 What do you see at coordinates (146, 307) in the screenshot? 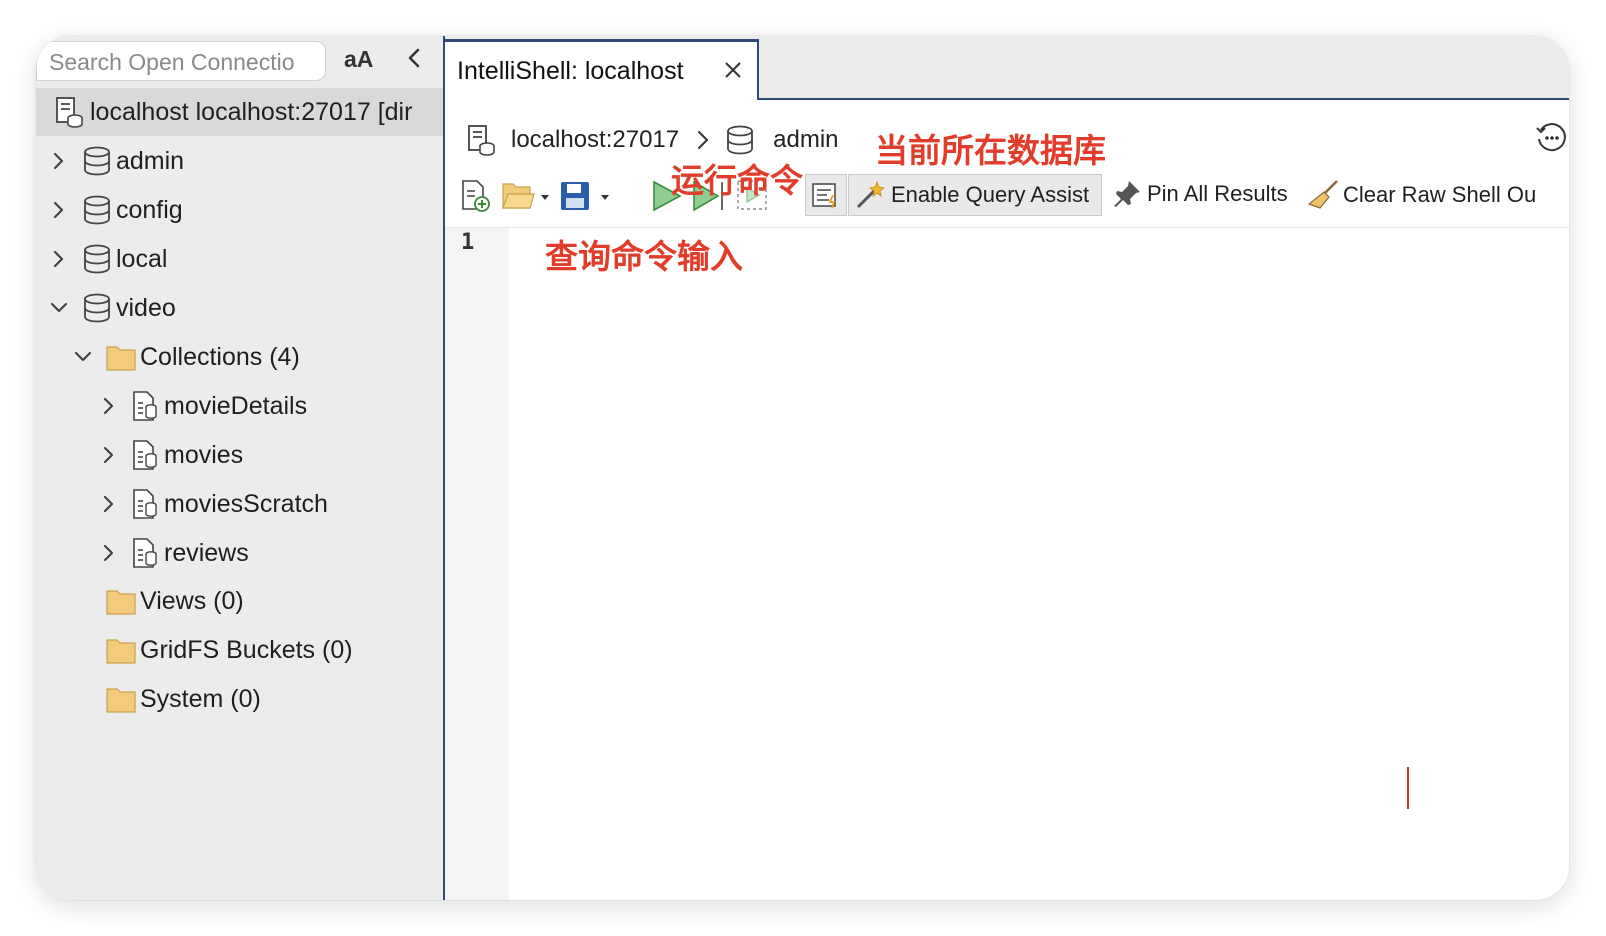
I see `tree-db-label: video` at bounding box center [146, 307].